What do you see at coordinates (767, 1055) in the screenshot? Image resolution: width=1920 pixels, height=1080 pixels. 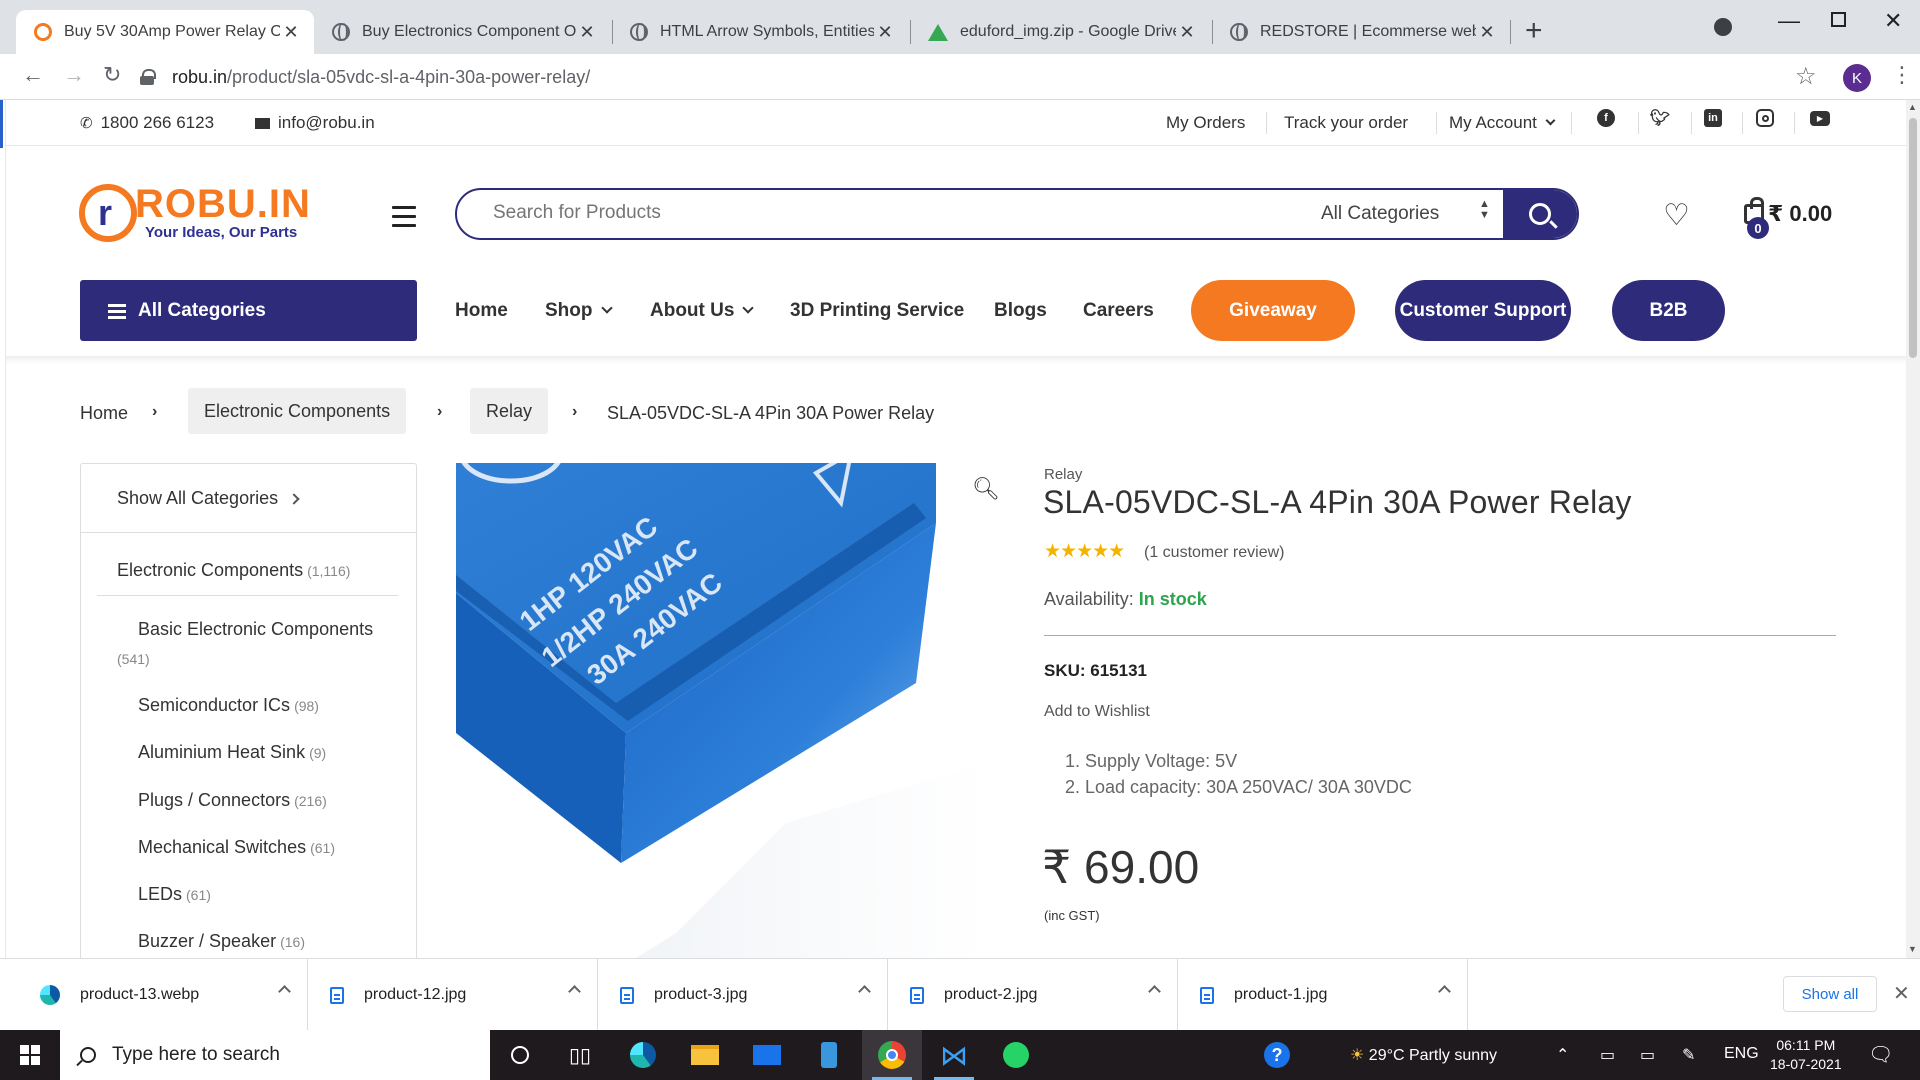 I see `mail-icon` at bounding box center [767, 1055].